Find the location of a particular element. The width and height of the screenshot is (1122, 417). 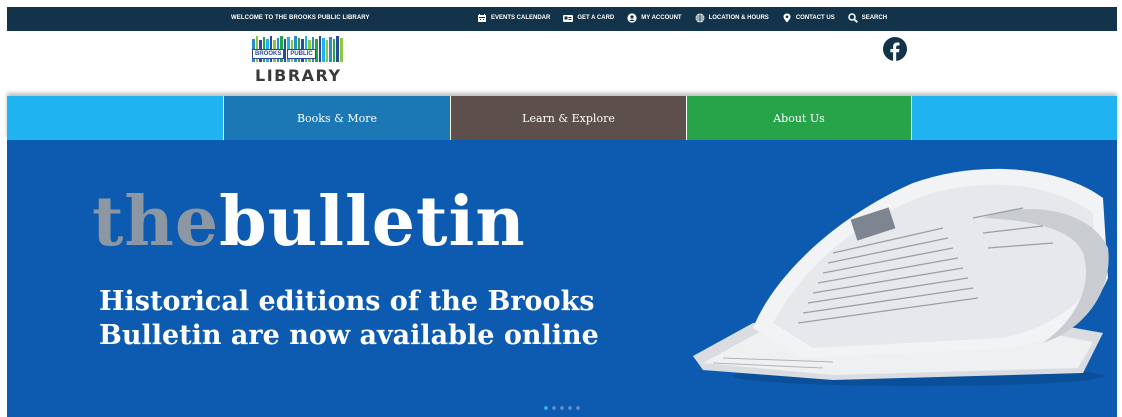

hero-subtitle-line-1: Historical editions of the Brooks is located at coordinates (347, 301).